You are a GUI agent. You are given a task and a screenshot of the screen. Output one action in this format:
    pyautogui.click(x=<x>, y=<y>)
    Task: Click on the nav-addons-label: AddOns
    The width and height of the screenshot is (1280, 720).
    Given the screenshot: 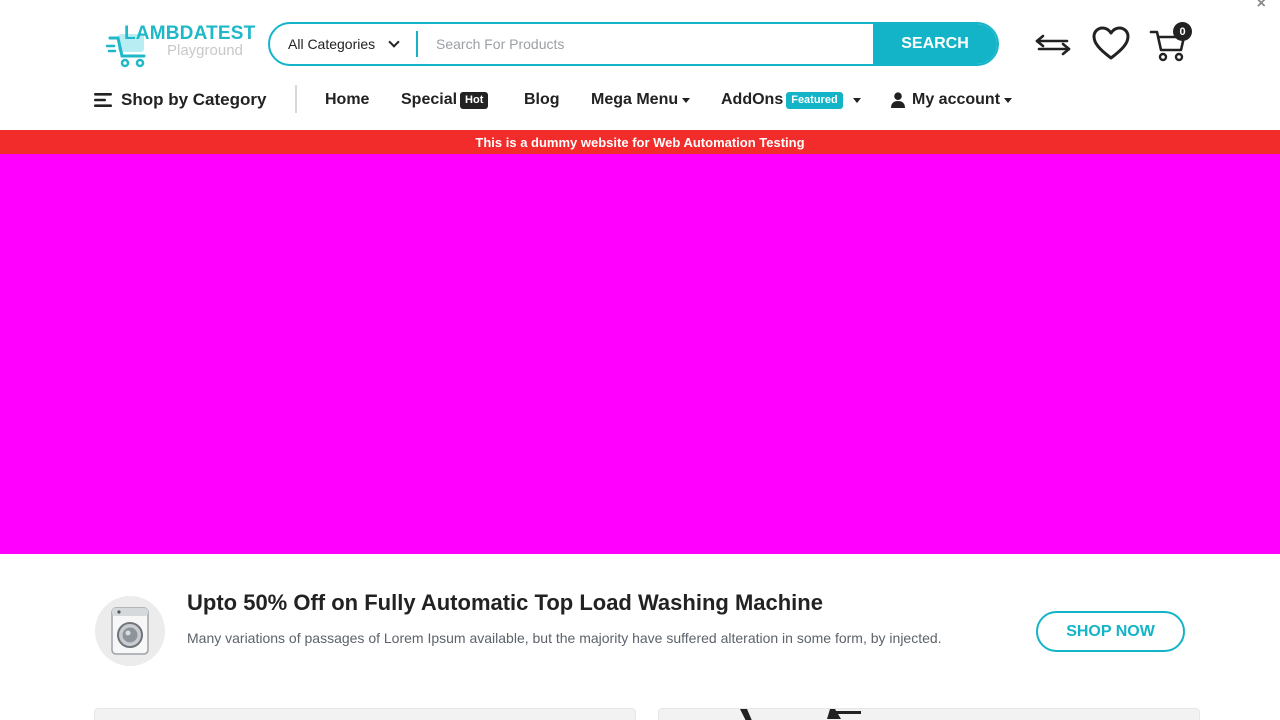 What is the action you would take?
    pyautogui.click(x=752, y=99)
    